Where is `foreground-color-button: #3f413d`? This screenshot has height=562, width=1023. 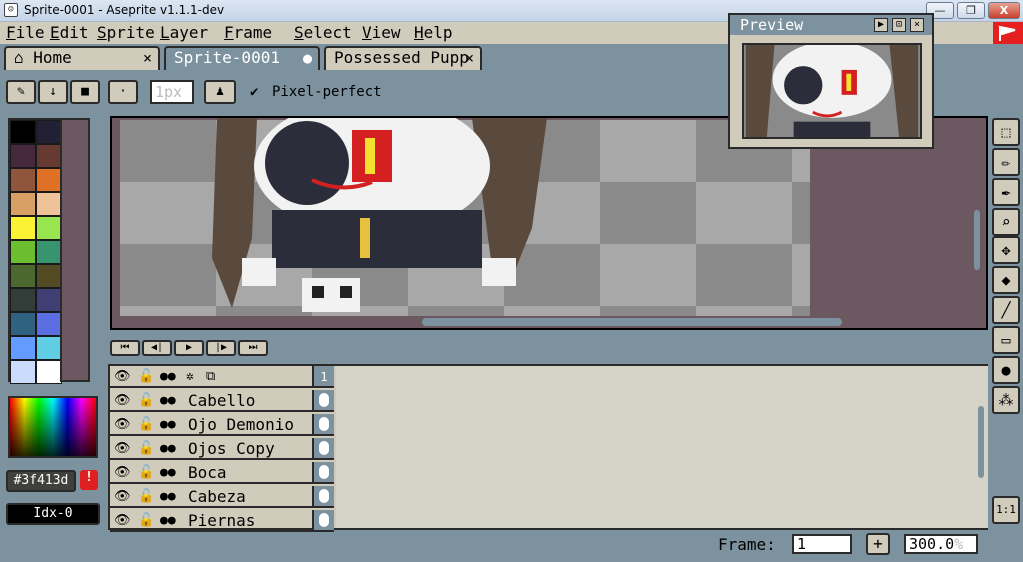
foreground-color-button: #3f413d is located at coordinates (41, 481).